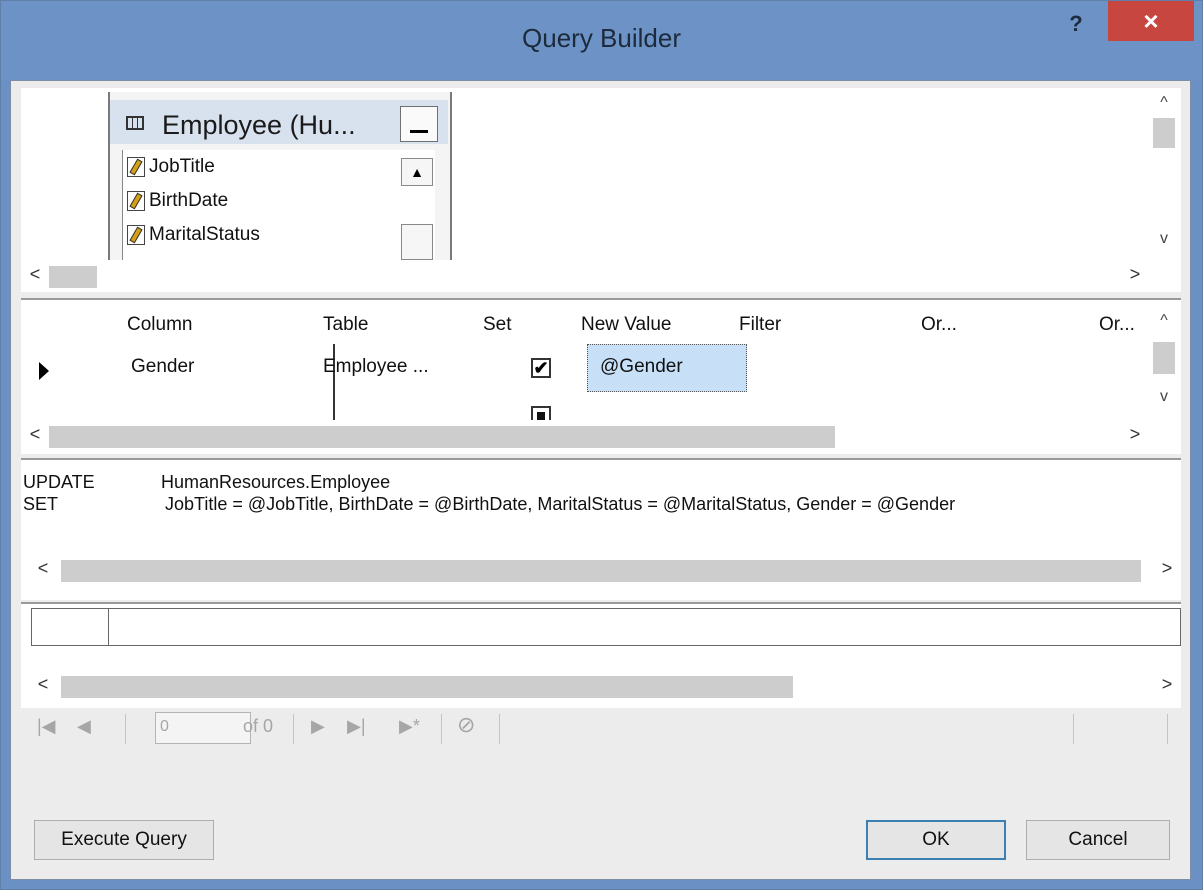 The width and height of the screenshot is (1203, 890). Describe the element at coordinates (278, 205) in the screenshot. I see `field-list: JobTitle BirthDate MaritalStatus ▲` at that location.